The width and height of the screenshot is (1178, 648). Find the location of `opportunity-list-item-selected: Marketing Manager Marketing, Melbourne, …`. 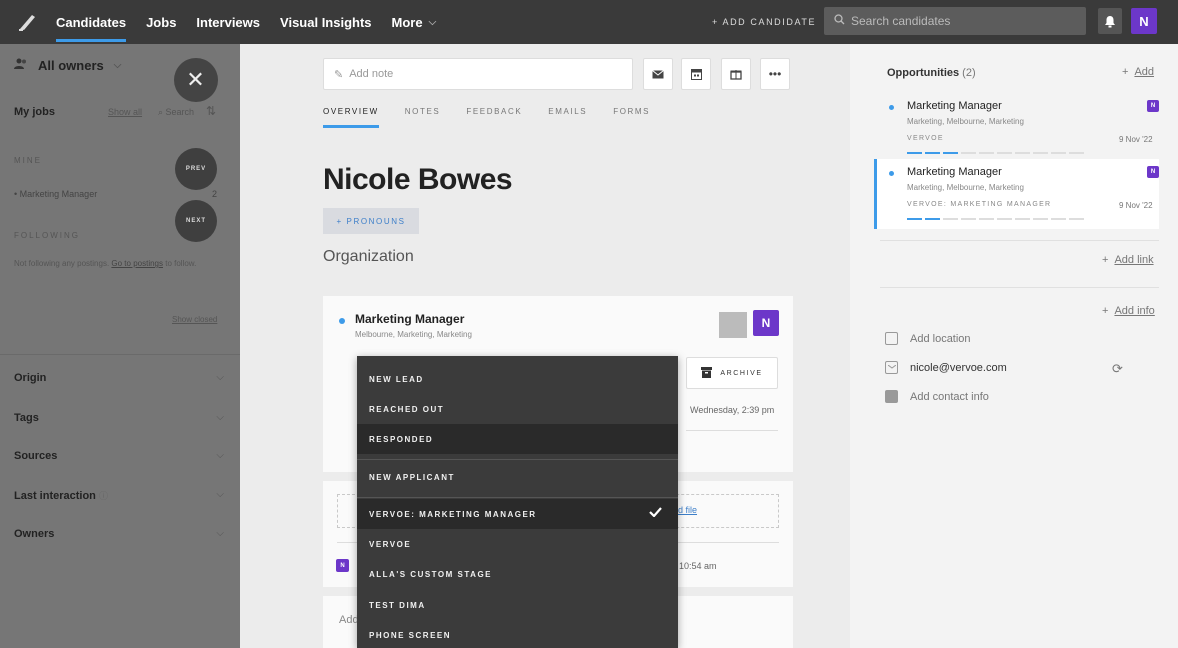

opportunity-list-item-selected: Marketing Manager Marketing, Melbourne, … is located at coordinates (1016, 194).